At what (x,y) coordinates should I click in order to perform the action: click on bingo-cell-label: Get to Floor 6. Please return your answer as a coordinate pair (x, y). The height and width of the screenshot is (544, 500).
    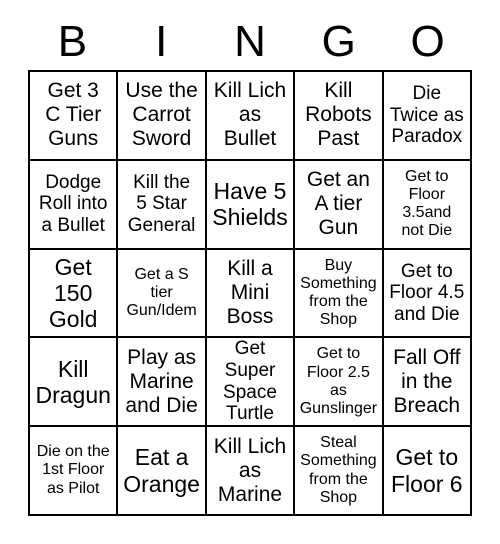
    Looking at the image, I should click on (427, 470).